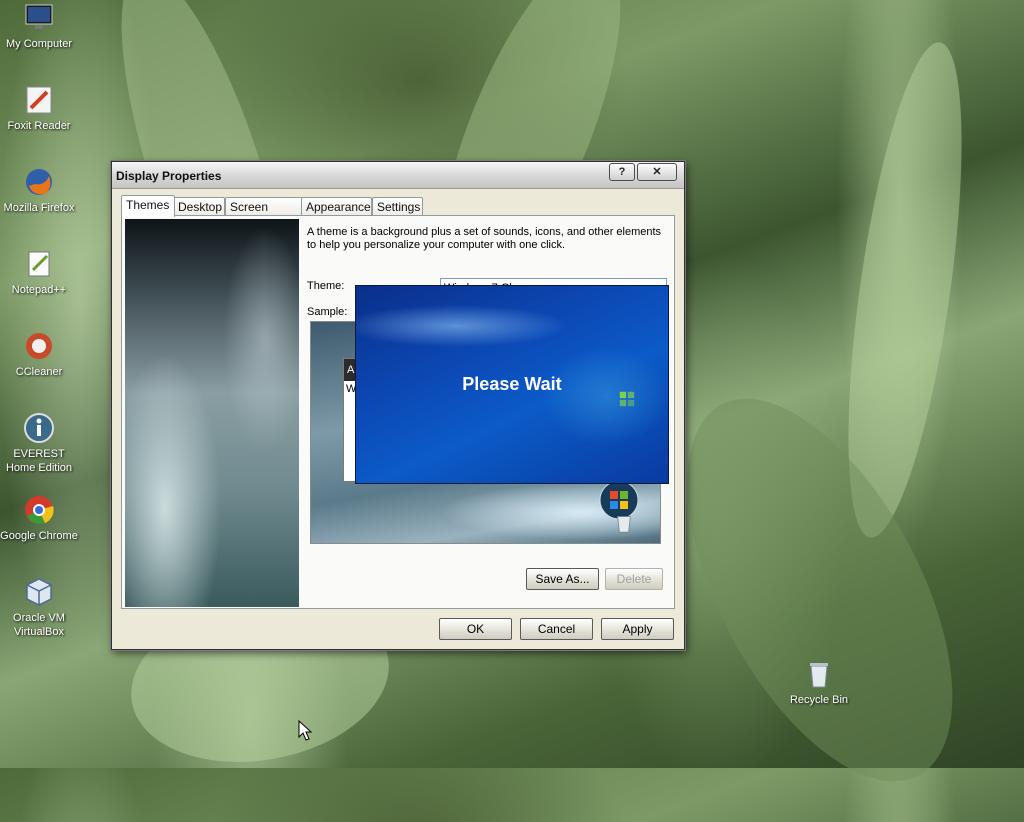 This screenshot has width=1024, height=822. What do you see at coordinates (39, 618) in the screenshot?
I see `desktop-icon-label: Oracle VM` at bounding box center [39, 618].